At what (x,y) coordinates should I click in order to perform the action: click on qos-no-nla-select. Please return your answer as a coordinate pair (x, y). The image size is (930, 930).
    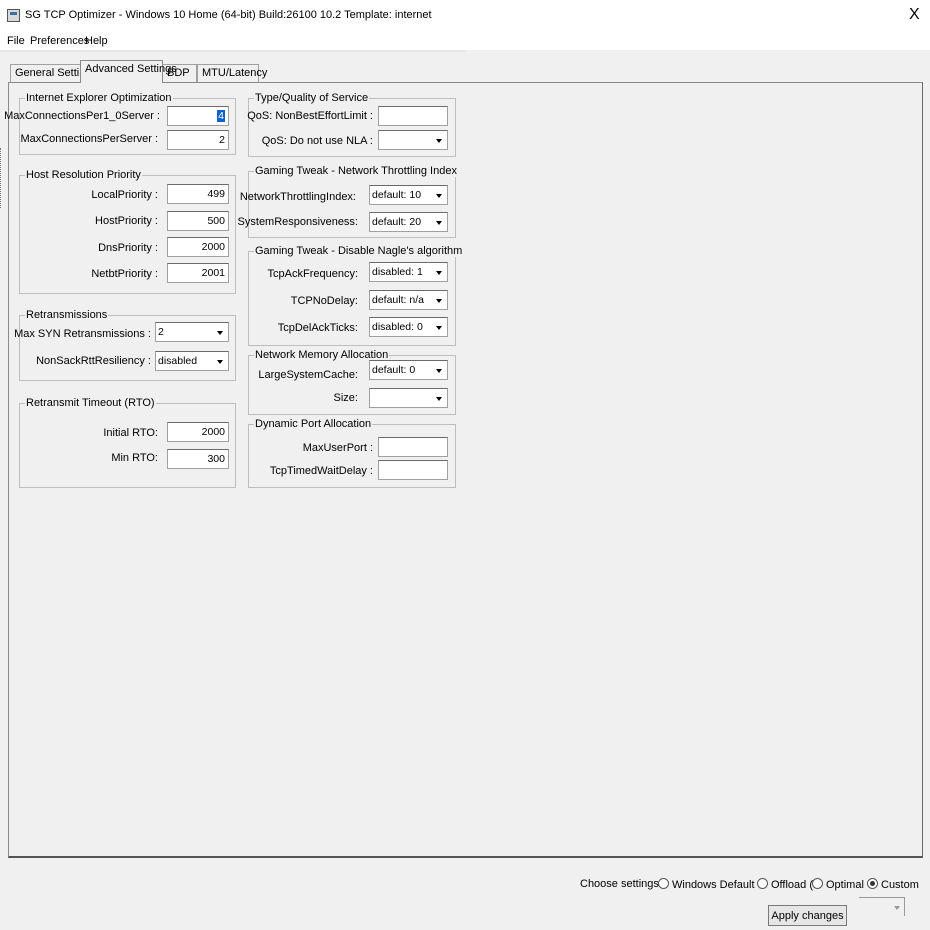
    Looking at the image, I should click on (413, 140).